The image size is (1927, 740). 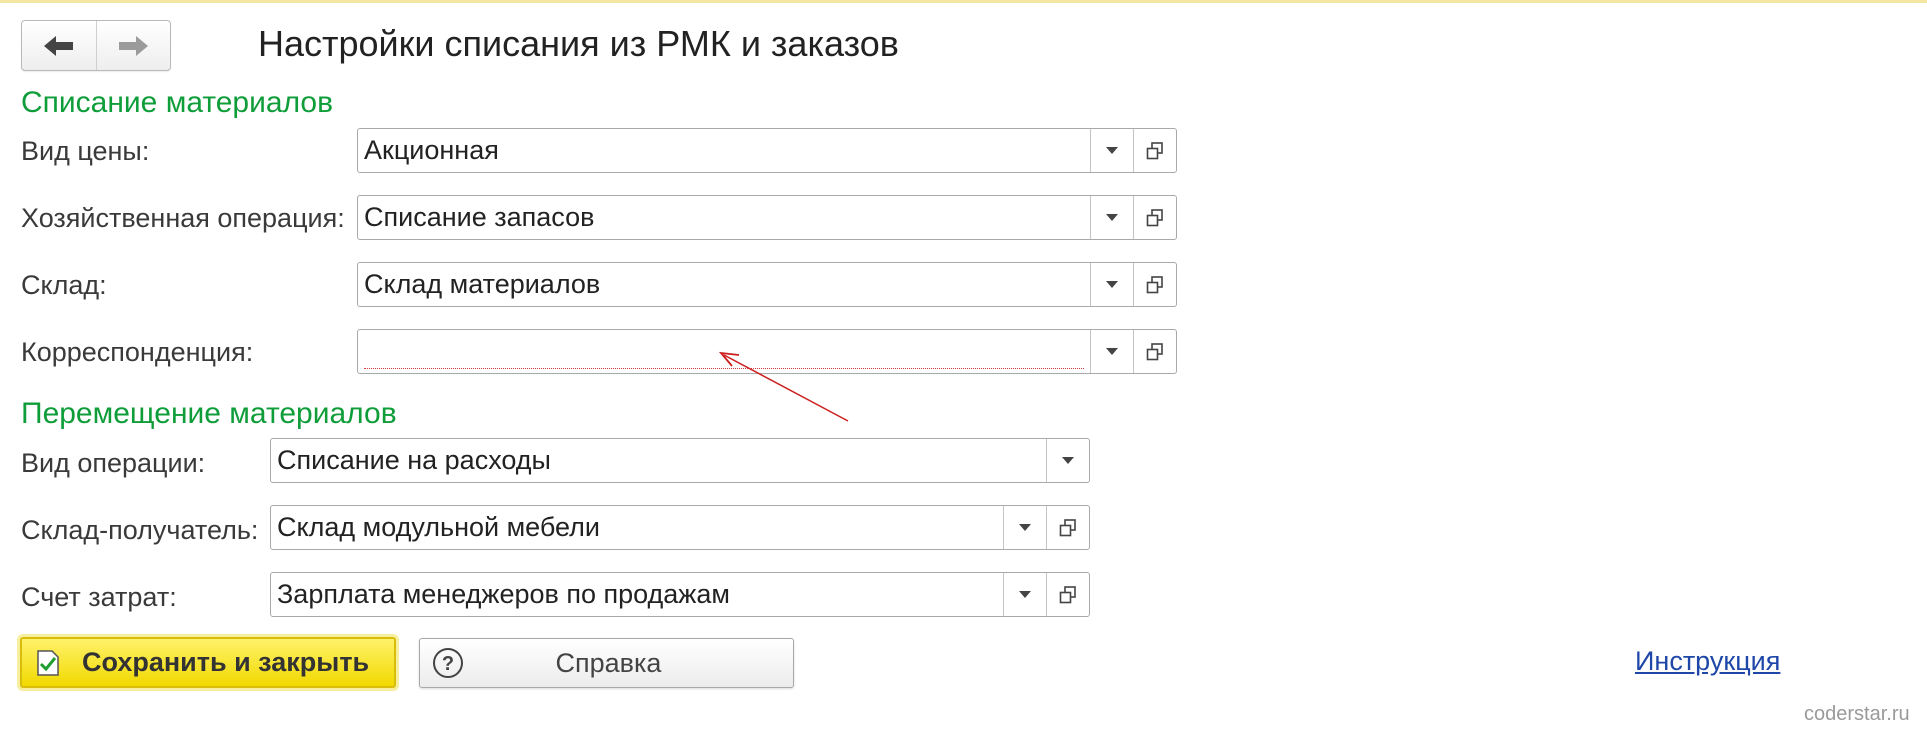 I want to click on price-type-label: Вид цены:, so click(x=85, y=151).